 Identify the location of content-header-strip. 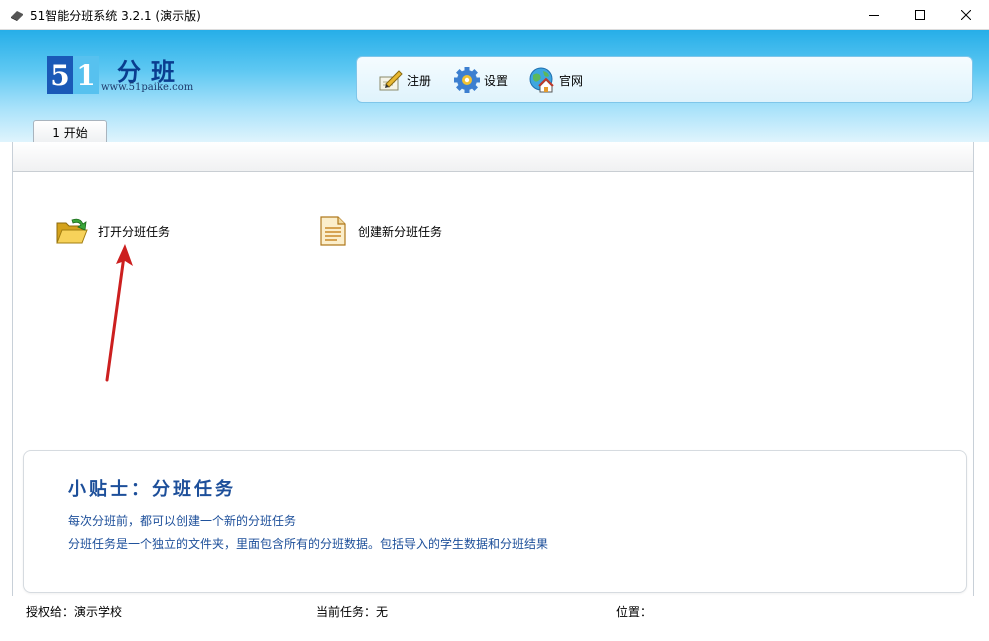
(493, 157).